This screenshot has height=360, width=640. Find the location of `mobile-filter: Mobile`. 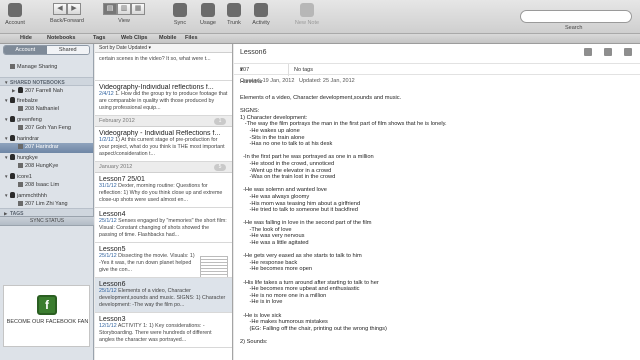

mobile-filter: Mobile is located at coordinates (167, 38).